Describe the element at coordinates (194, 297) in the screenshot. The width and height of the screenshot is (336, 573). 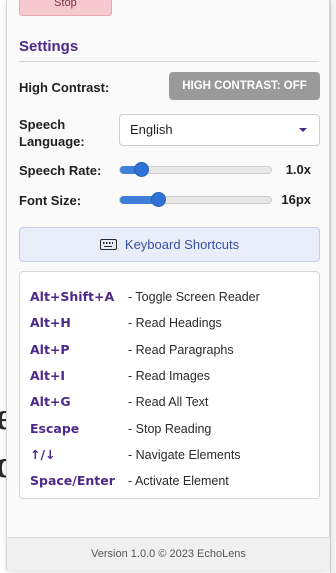
I see `shortcut-description: - Toggle Screen Reader` at that location.